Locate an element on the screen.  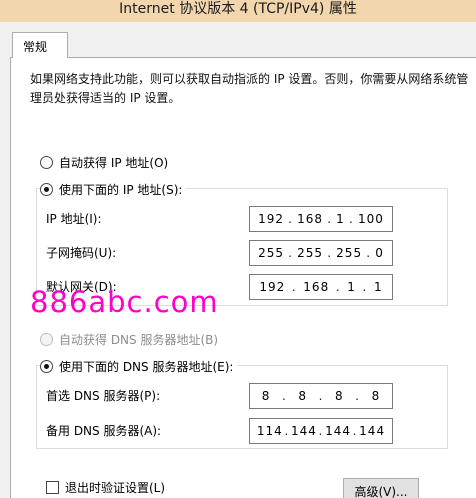
preferred-dns-label: 首选 DNS 服务器(P): is located at coordinates (103, 396).